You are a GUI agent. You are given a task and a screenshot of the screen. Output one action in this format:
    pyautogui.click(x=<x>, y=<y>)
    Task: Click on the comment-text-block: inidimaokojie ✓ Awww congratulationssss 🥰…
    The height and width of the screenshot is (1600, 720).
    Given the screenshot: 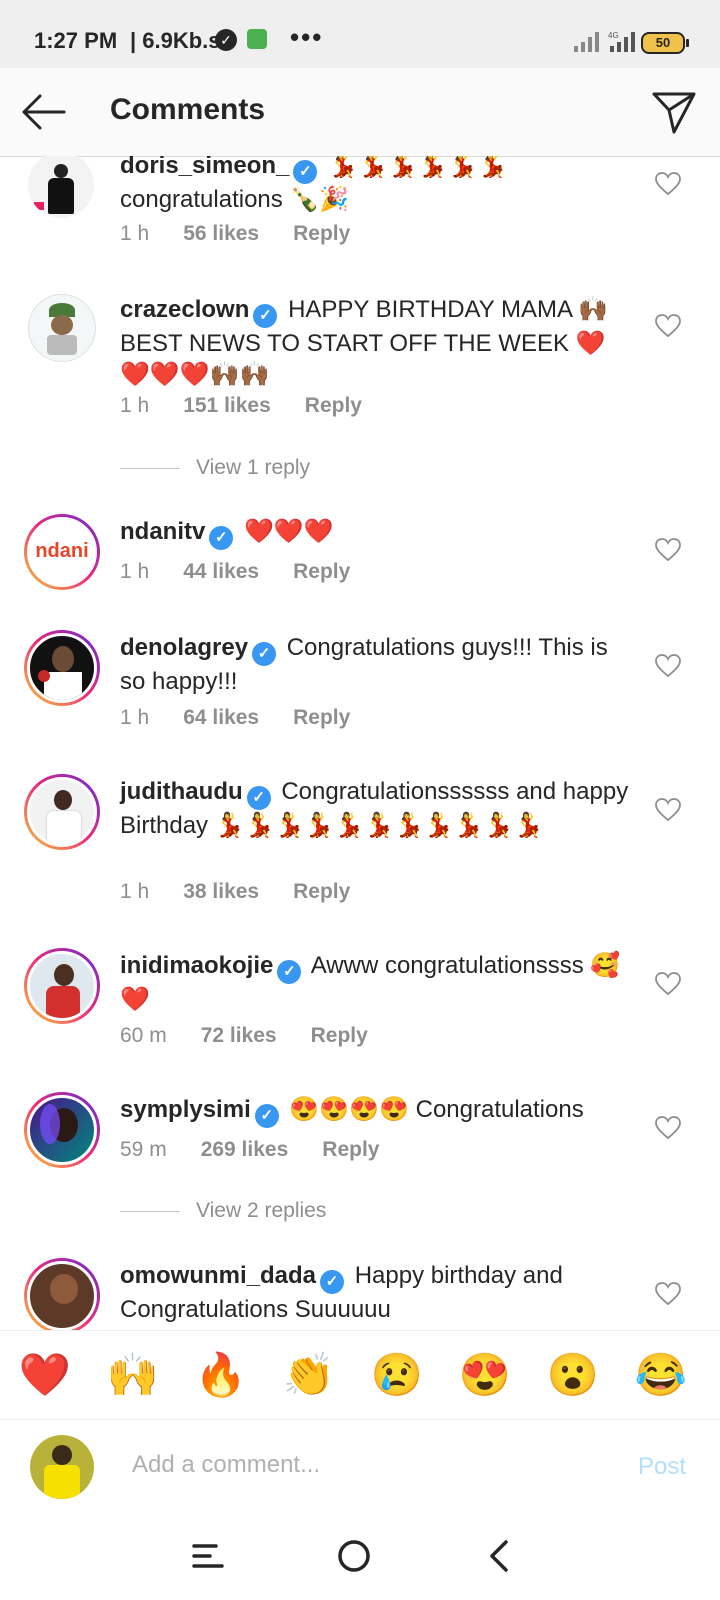 What is the action you would take?
    pyautogui.click(x=375, y=982)
    